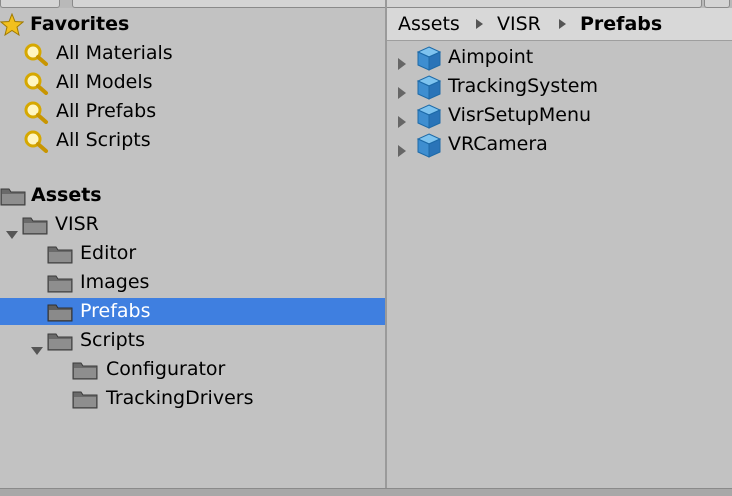 The height and width of the screenshot is (496, 732). What do you see at coordinates (559, 144) in the screenshot?
I see `asset-item-vrcamera: VRCamera` at bounding box center [559, 144].